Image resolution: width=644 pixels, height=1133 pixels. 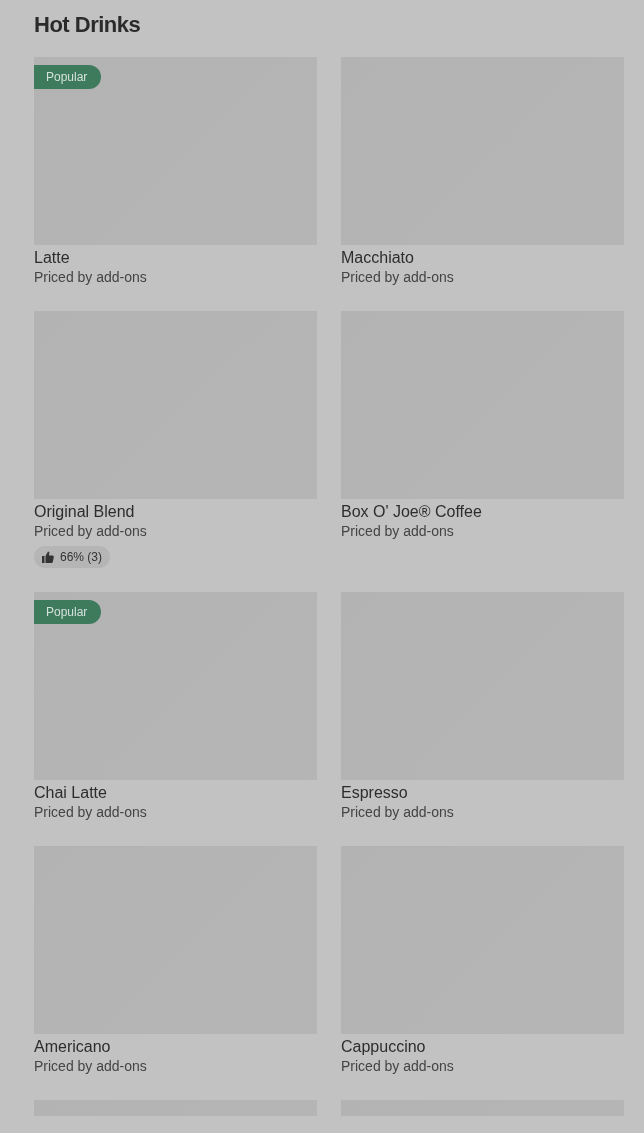 What do you see at coordinates (482, 1045) in the screenshot?
I see `item-name: Cappuccino` at bounding box center [482, 1045].